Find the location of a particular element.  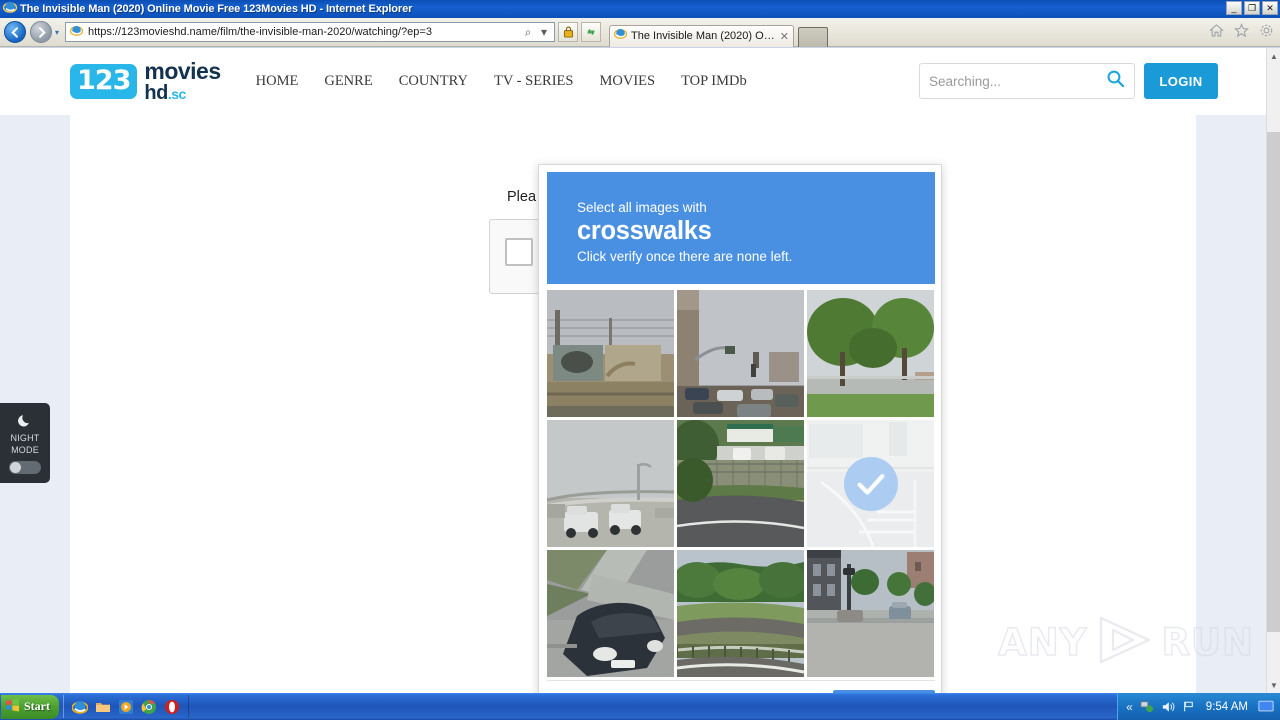

new-tab-button is located at coordinates (813, 36).